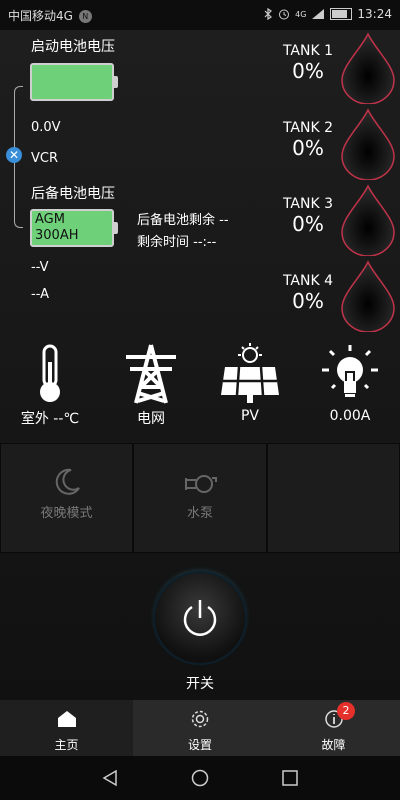 The height and width of the screenshot is (800, 400). I want to click on system-nav-bar, so click(200, 778).